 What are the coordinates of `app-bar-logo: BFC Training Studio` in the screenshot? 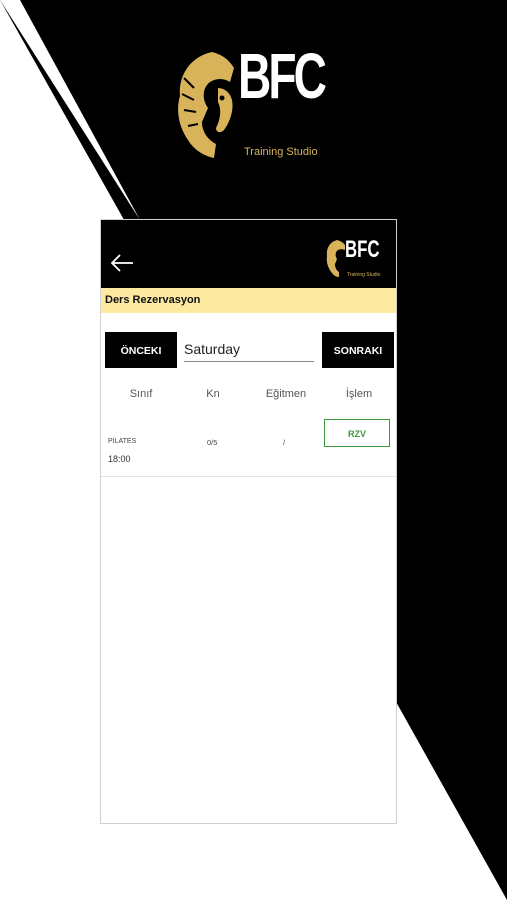 It's located at (352, 260).